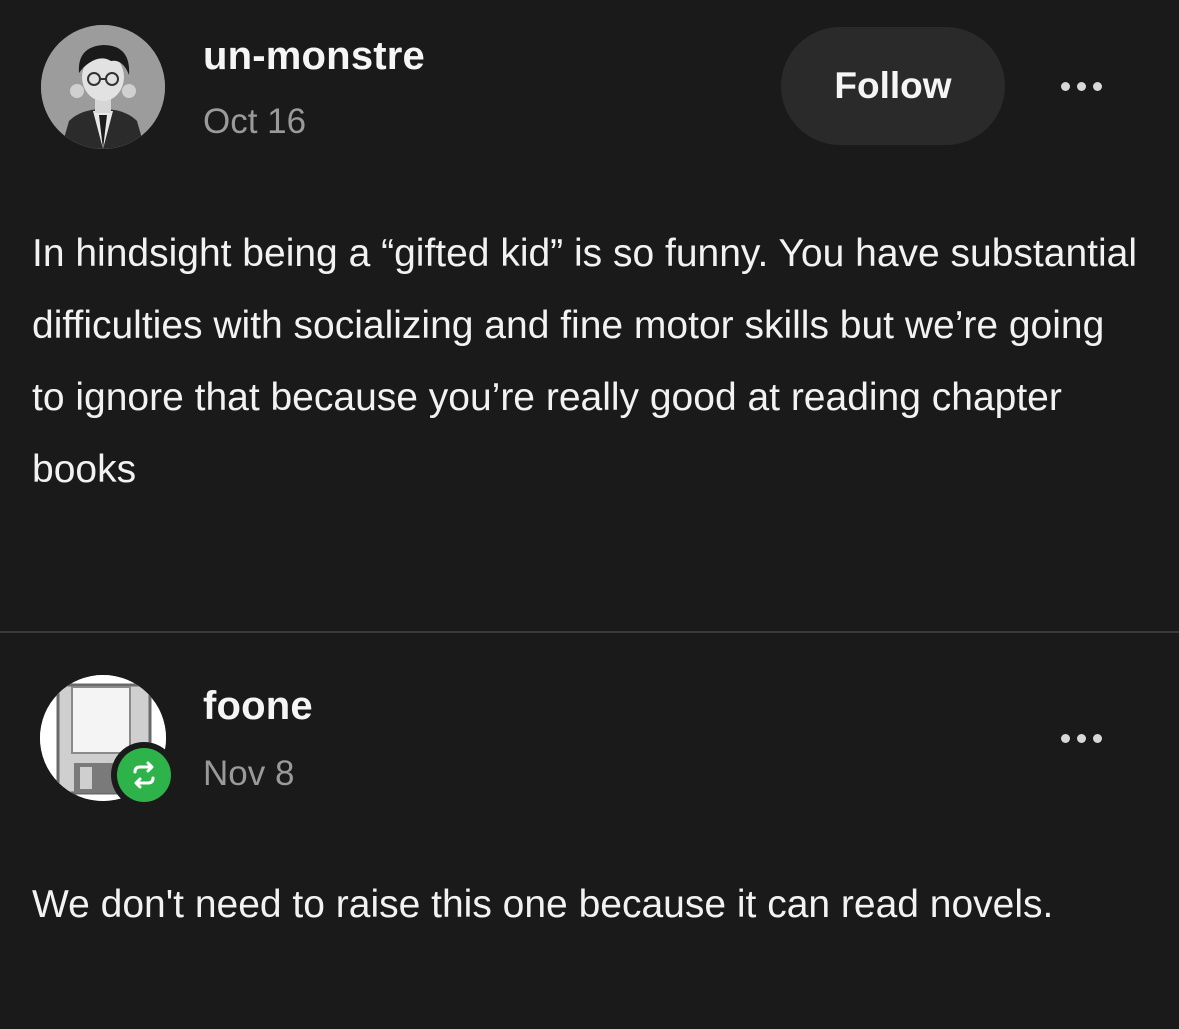 The height and width of the screenshot is (1029, 1179). Describe the element at coordinates (248, 774) in the screenshot. I see `post-date: Nov 8` at that location.